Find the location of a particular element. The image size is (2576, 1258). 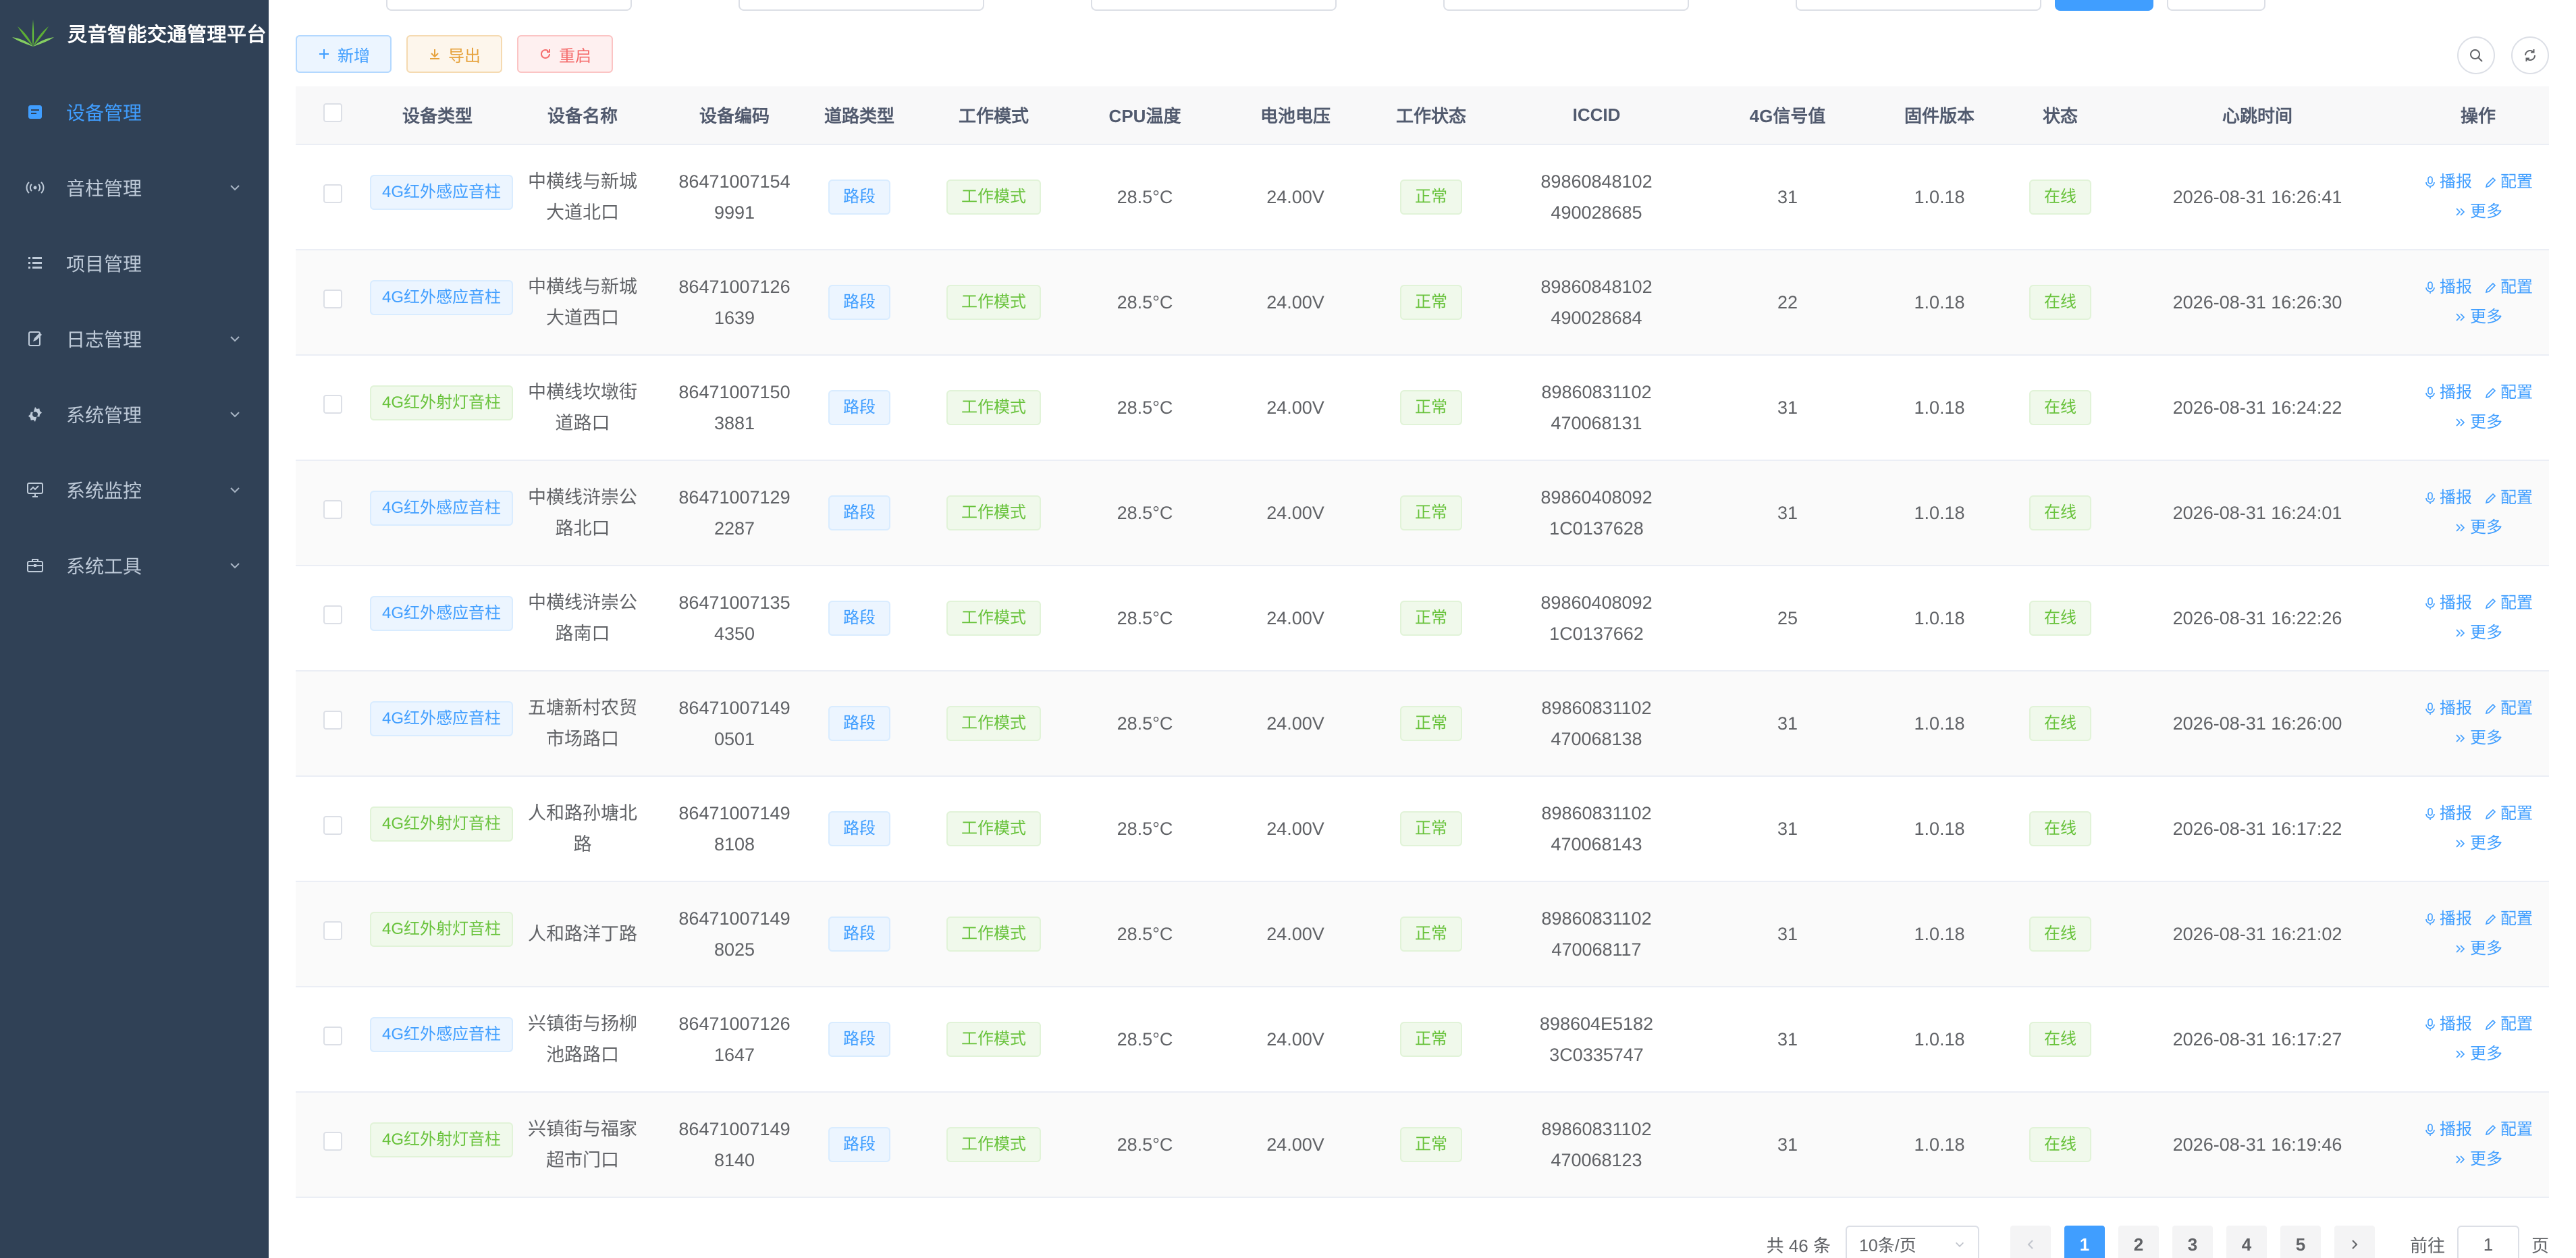

refresh-table-button is located at coordinates (2530, 55).